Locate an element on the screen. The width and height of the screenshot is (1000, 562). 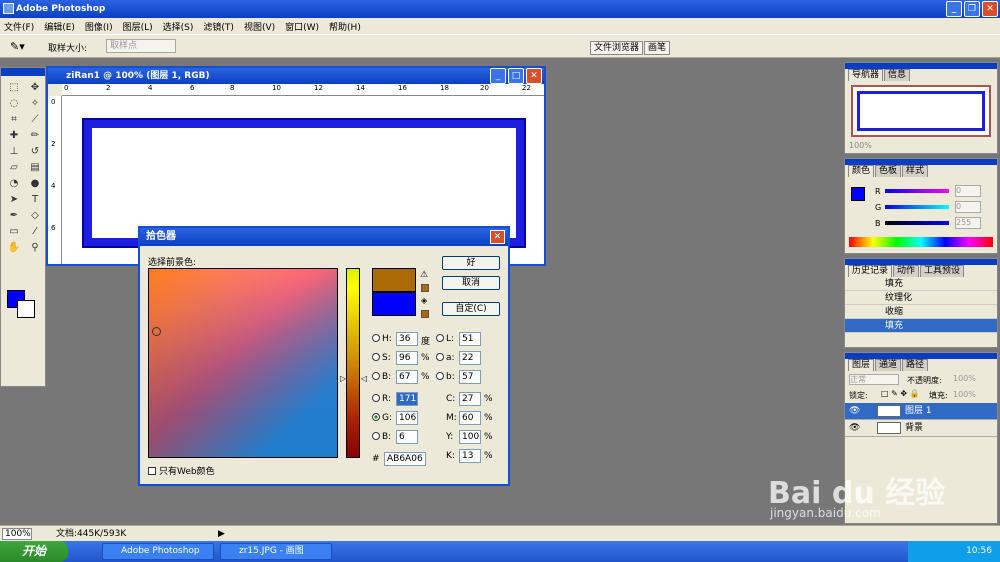
blur-tool-icon: ◔ is located at coordinates (14, 183).